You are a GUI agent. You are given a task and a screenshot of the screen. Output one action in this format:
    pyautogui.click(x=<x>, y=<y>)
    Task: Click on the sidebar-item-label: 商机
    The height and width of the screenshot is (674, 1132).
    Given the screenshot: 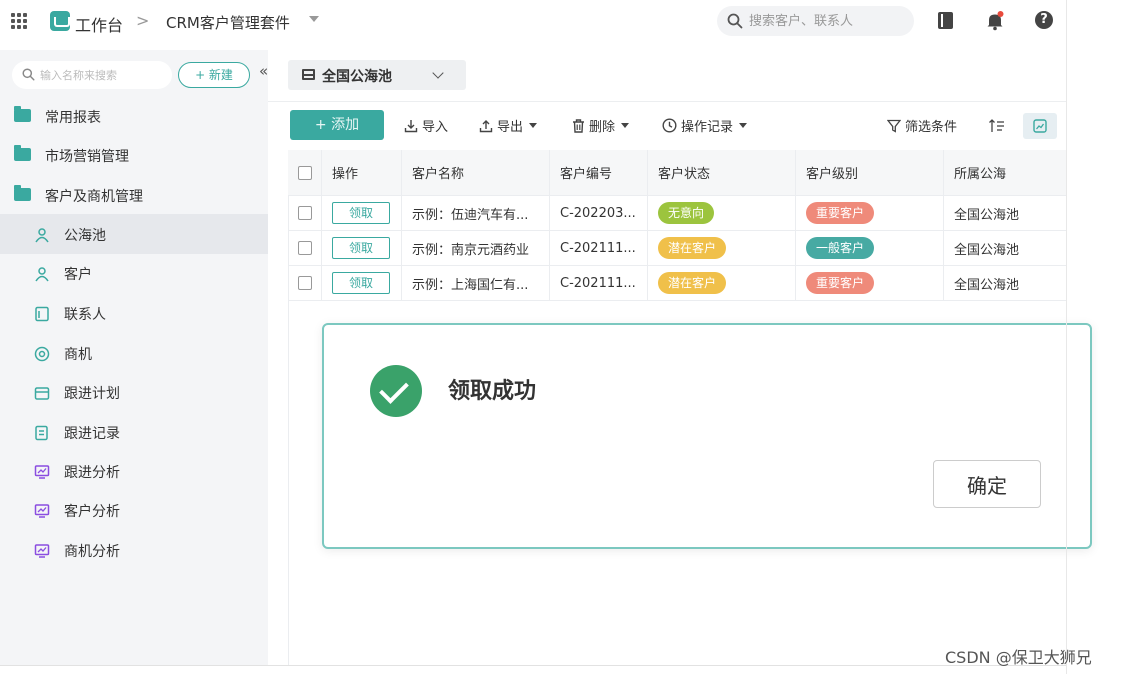 What is the action you would take?
    pyautogui.click(x=78, y=355)
    